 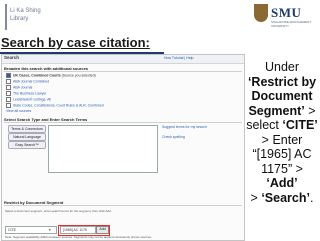 I want to click on annotation-line: ‘Restrict by, so click(x=282, y=81).